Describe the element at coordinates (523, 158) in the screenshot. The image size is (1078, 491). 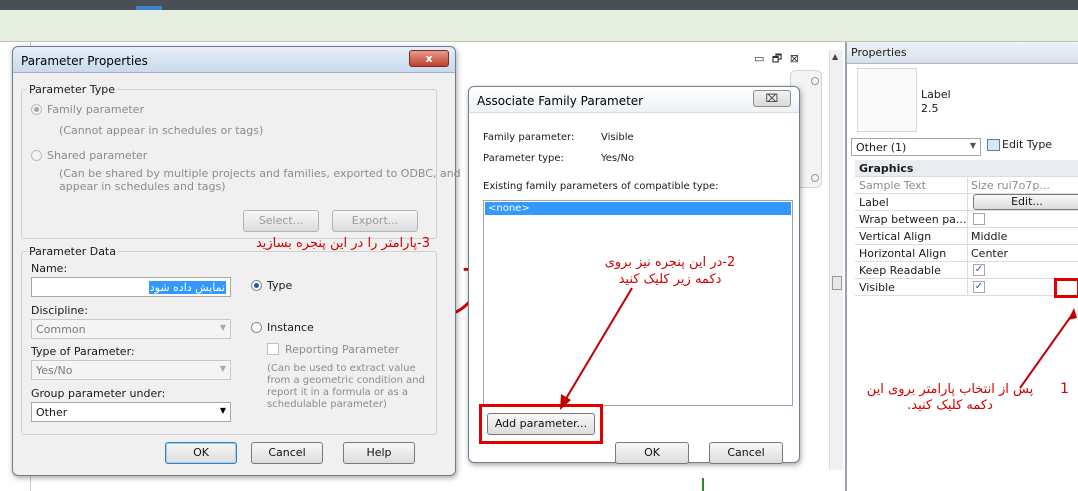
I see `parameter-type-label: Parameter type:` at that location.